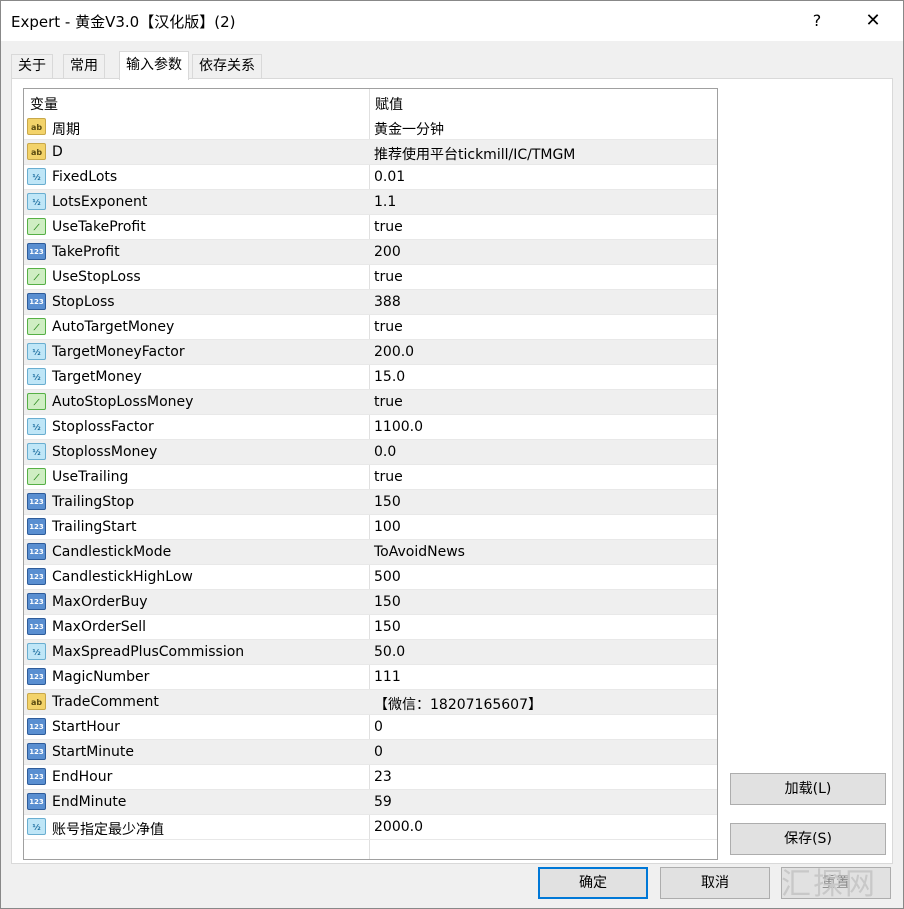 This screenshot has width=904, height=909. What do you see at coordinates (394, 352) in the screenshot?
I see `parameter-value: 200.0` at bounding box center [394, 352].